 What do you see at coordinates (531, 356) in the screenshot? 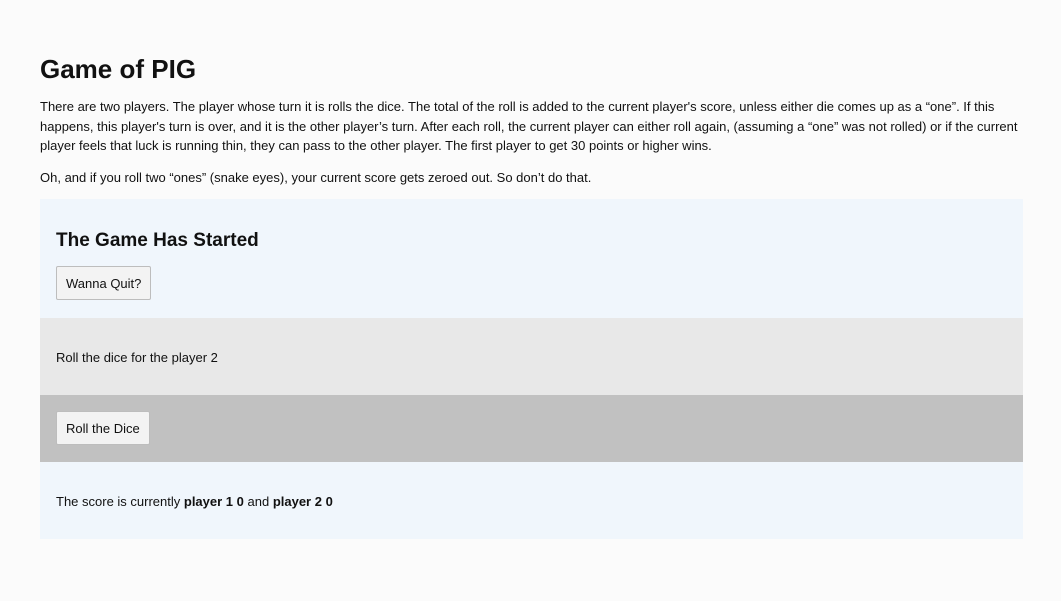
I see `turn-section: Roll the dice for the player 2` at bounding box center [531, 356].